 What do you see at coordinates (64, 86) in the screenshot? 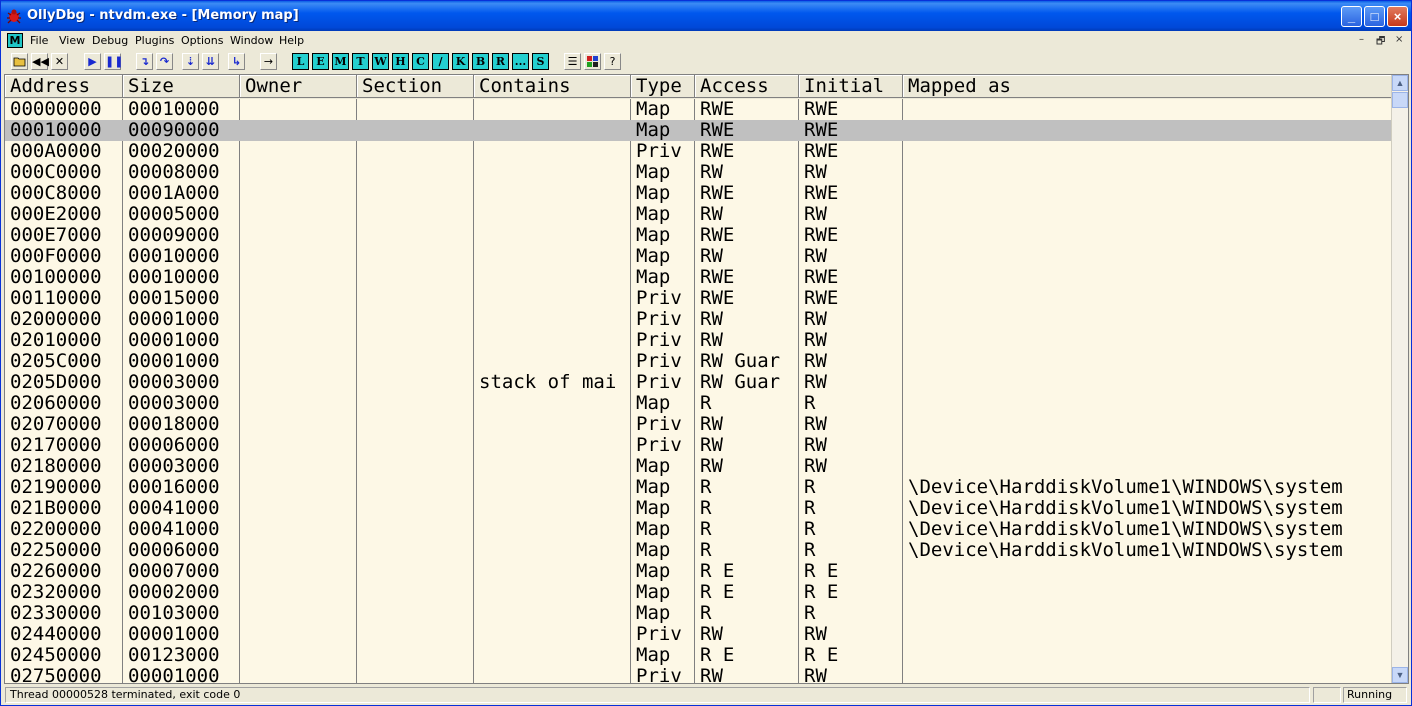
I see `column-address: Address` at bounding box center [64, 86].